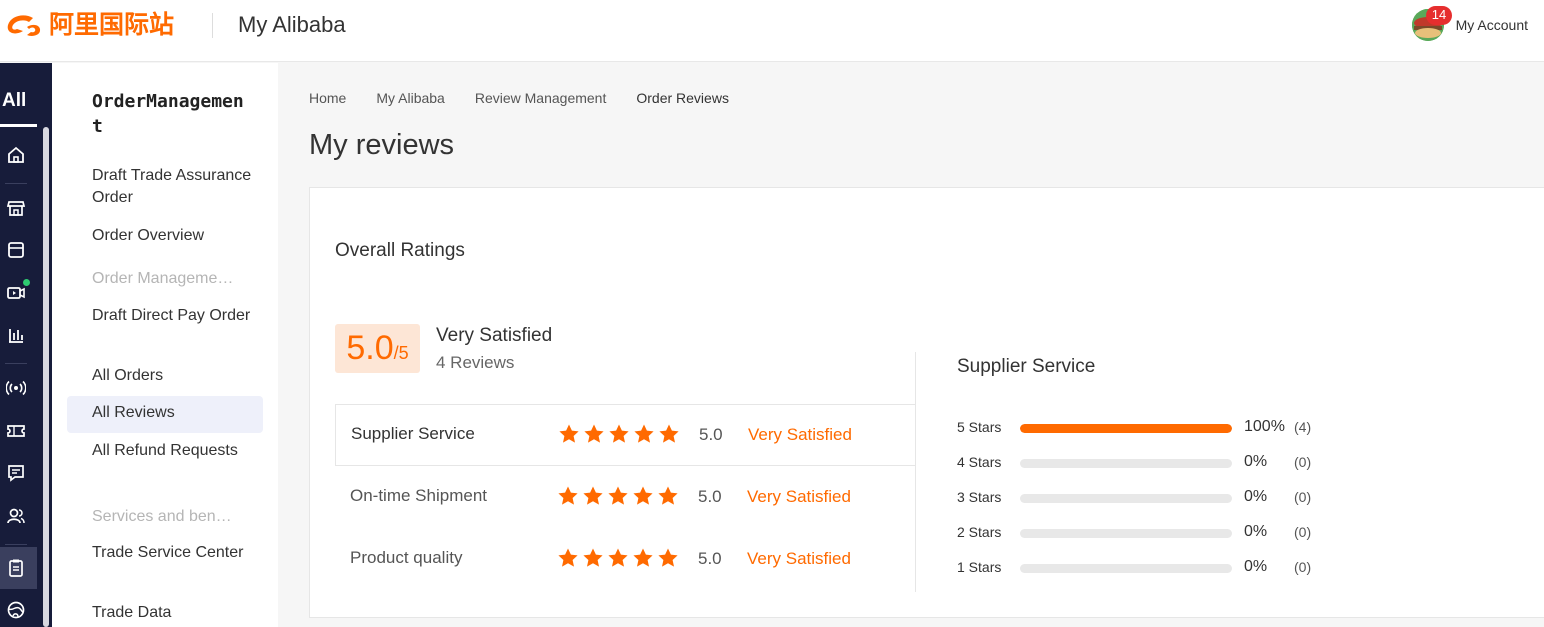 This screenshot has height=627, width=1544. Describe the element at coordinates (915, 472) in the screenshot. I see `card-divider` at that location.